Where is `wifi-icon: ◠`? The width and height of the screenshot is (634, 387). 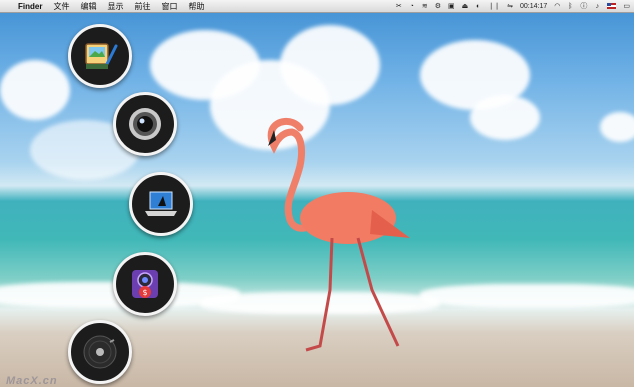
wifi-icon: ◠ is located at coordinates (557, 6).